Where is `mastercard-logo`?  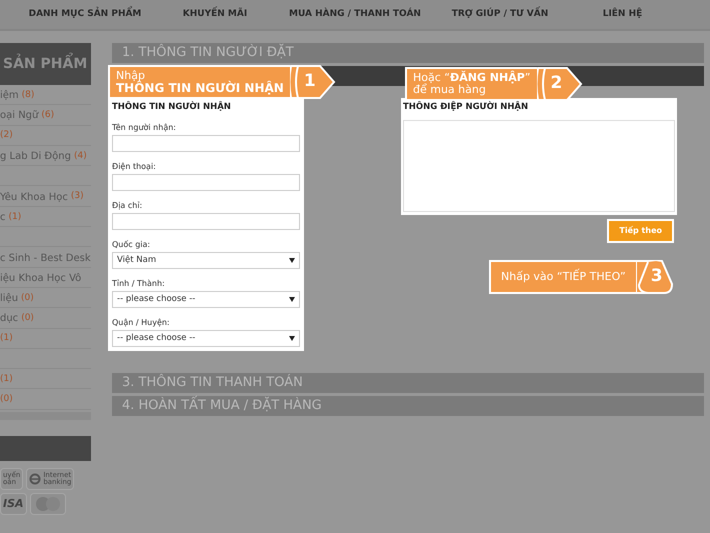 mastercard-logo is located at coordinates (48, 503).